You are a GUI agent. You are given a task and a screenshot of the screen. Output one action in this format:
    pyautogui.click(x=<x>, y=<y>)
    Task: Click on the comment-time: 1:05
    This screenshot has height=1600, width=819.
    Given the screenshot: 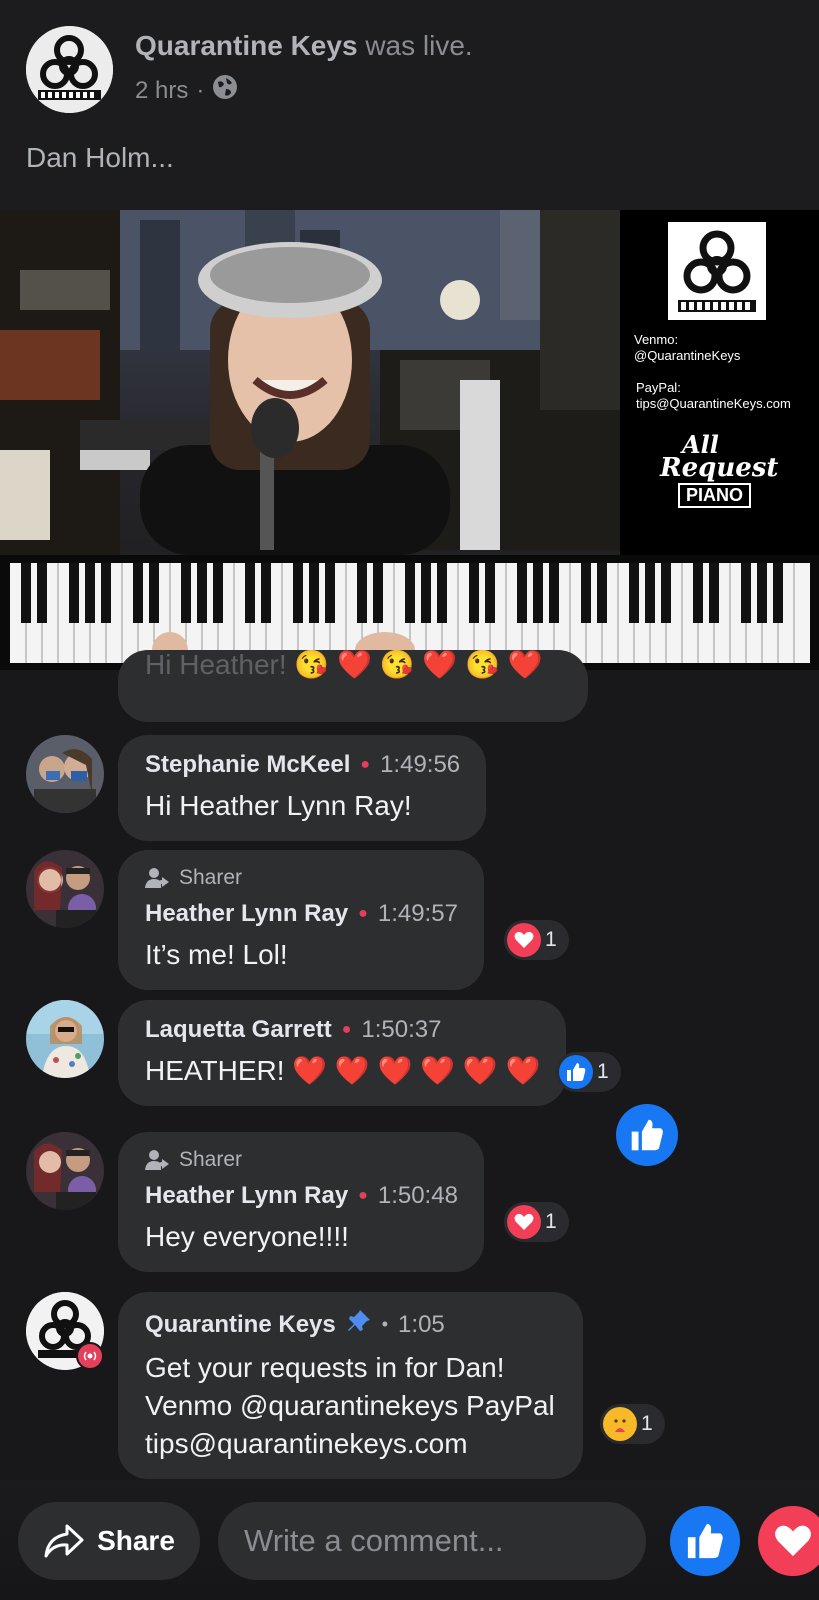 What is the action you would take?
    pyautogui.click(x=421, y=1324)
    